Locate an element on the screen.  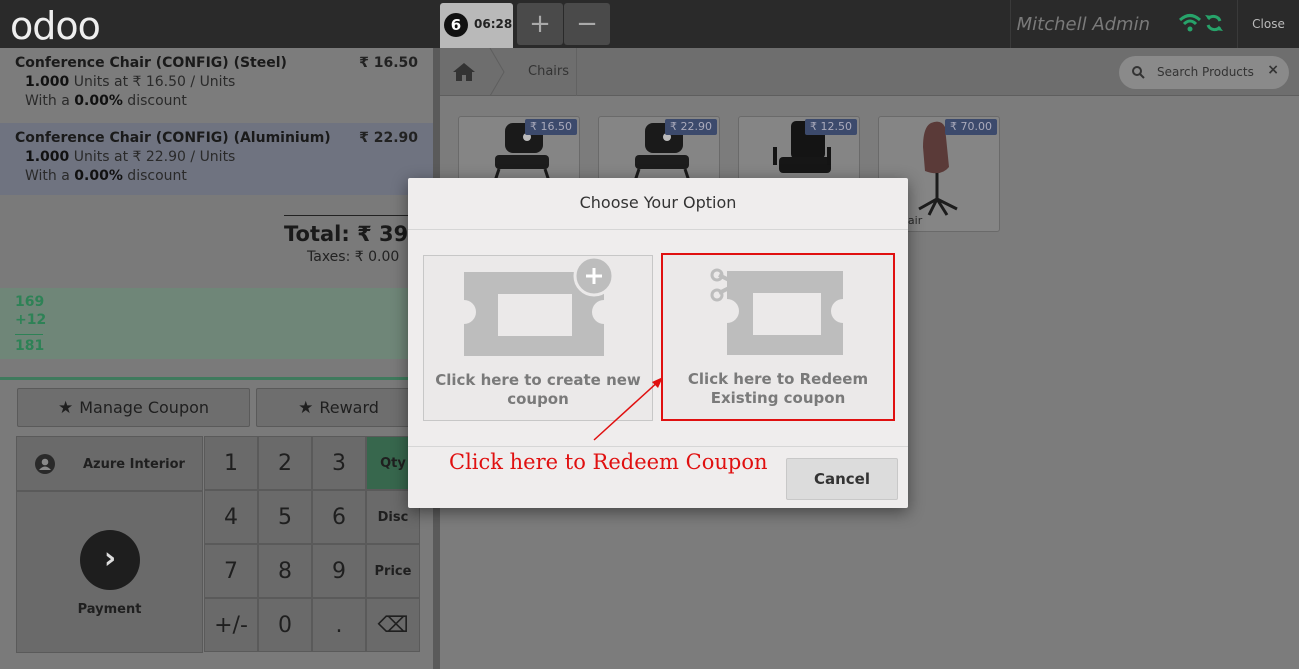
order-taxes: Taxes: ₹ 0.00 is located at coordinates (353, 257).